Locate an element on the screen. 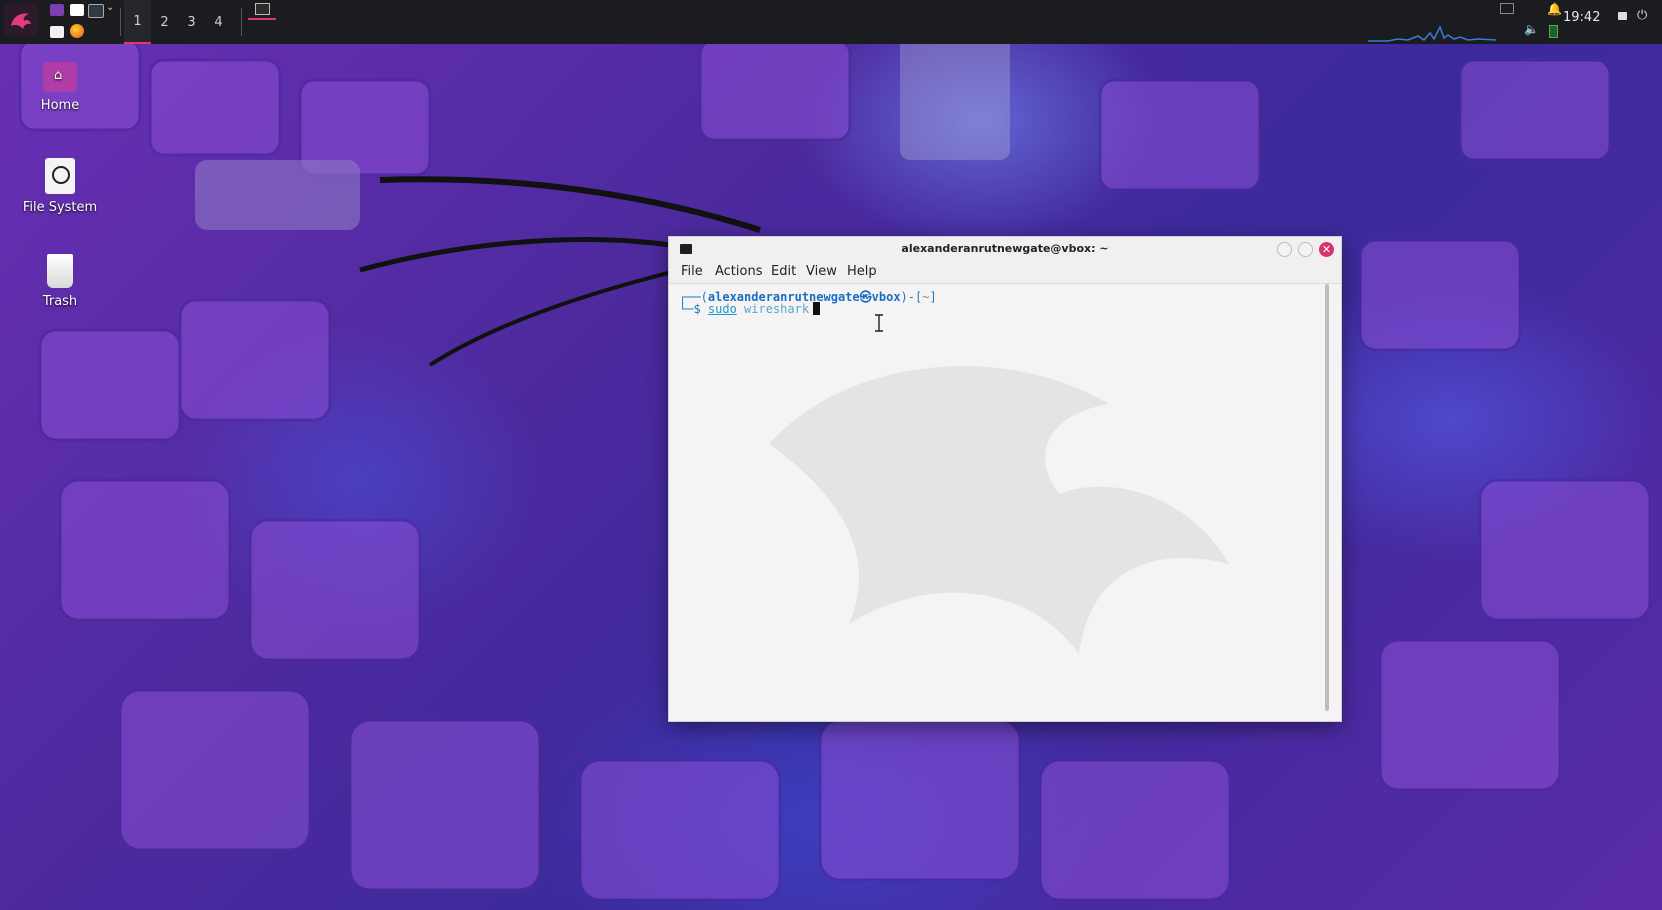 This screenshot has height=910, width=1662. close-button: ✕ is located at coordinates (1326, 249).